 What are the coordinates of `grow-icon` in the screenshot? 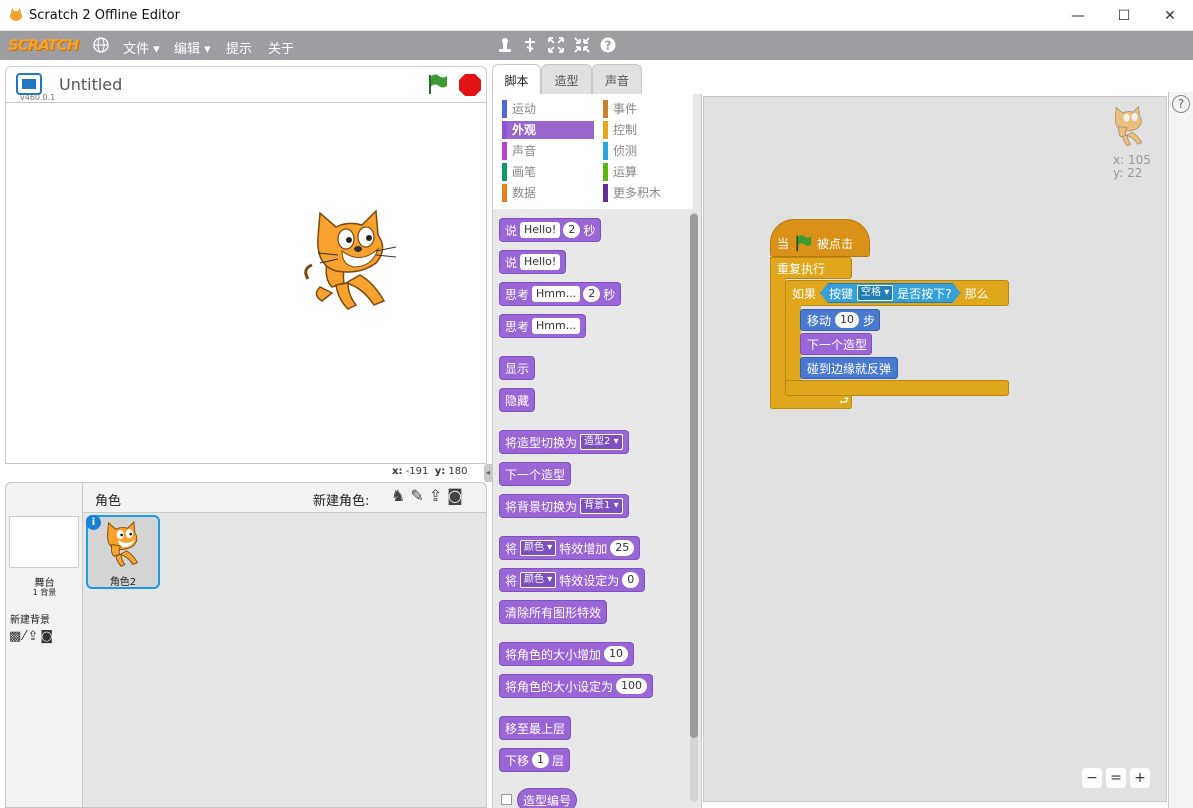 It's located at (556, 45).